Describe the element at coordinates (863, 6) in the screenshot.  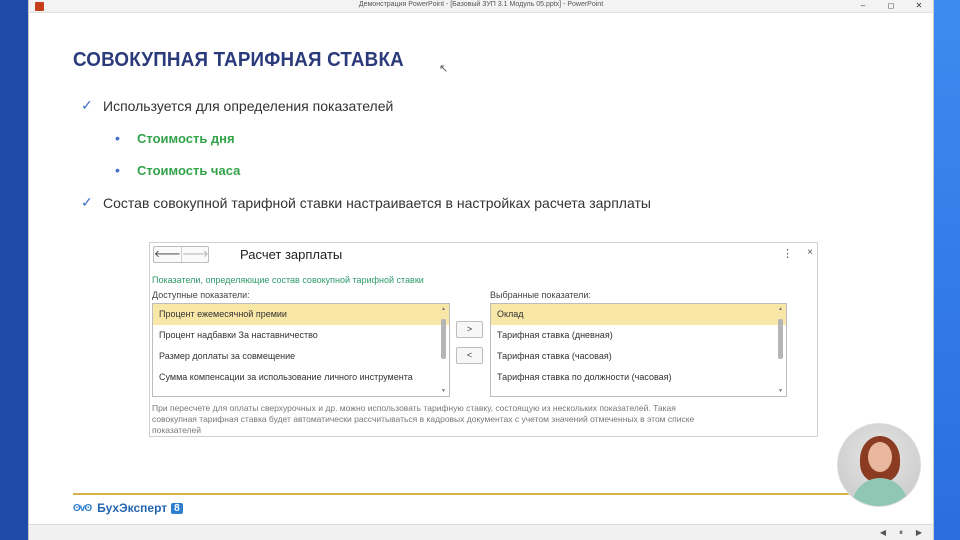
I see `minimize-button: –` at that location.